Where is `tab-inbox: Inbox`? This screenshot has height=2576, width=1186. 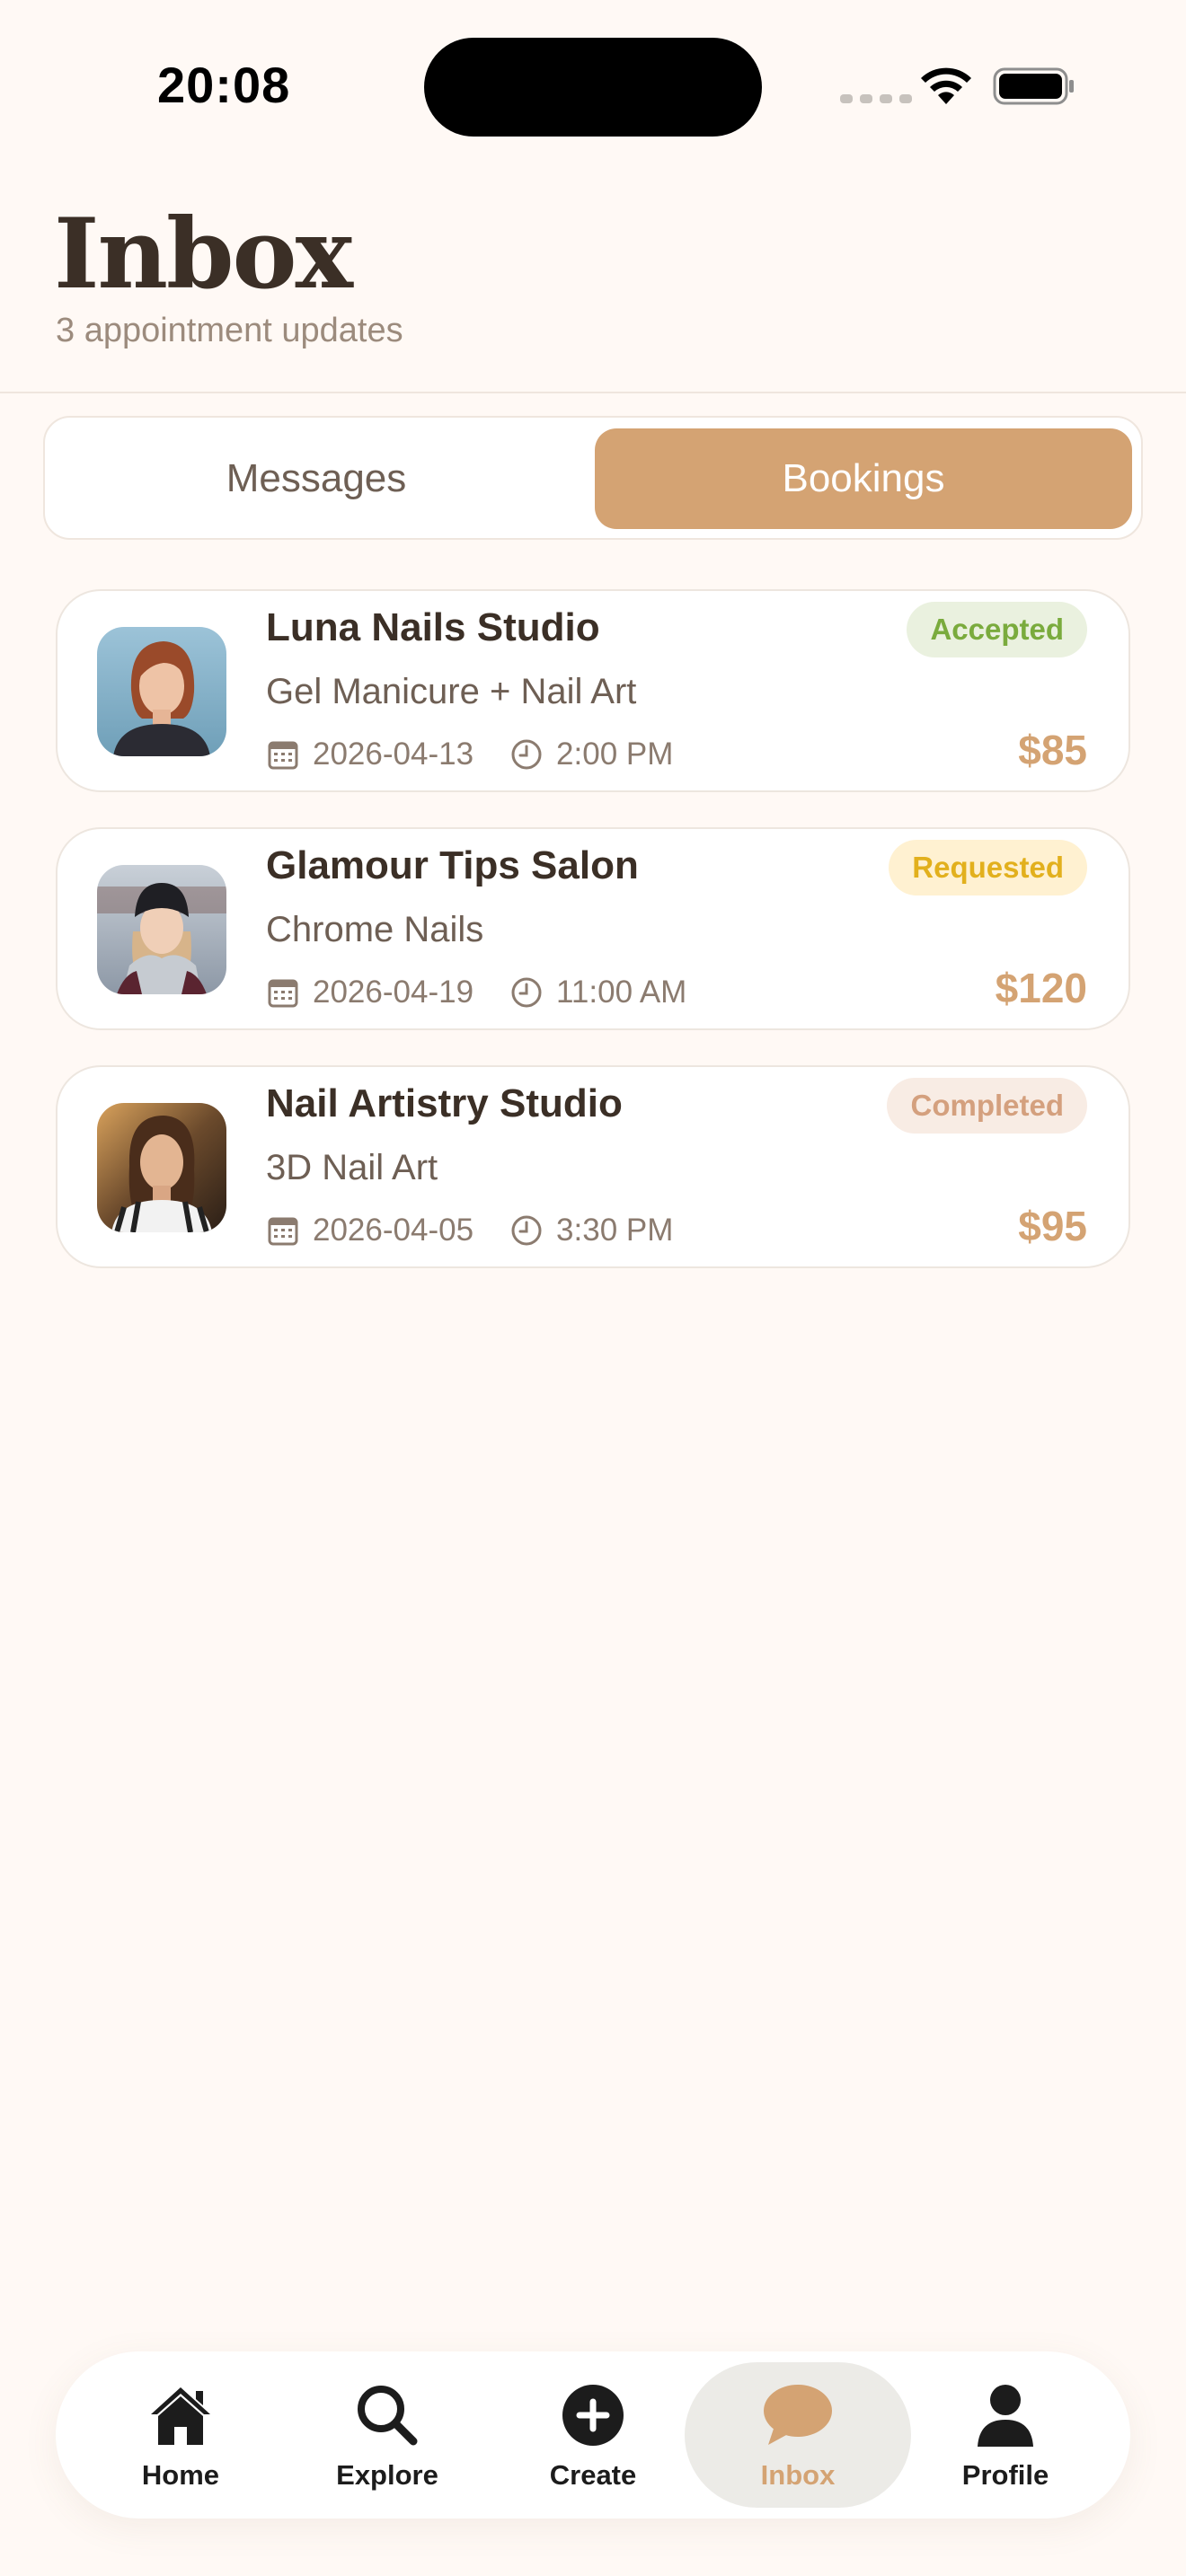
tab-inbox: Inbox is located at coordinates (798, 2435).